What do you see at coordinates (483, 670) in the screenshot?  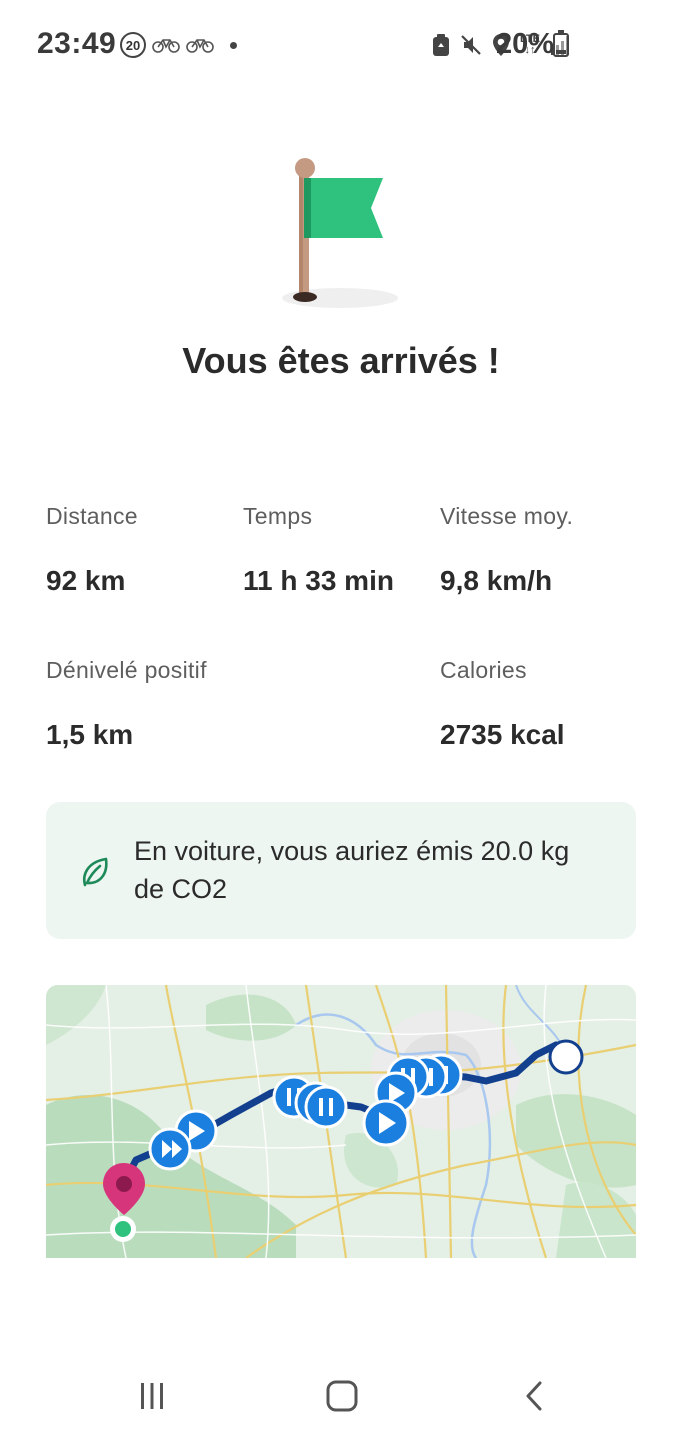 I see `stat-label: Calories` at bounding box center [483, 670].